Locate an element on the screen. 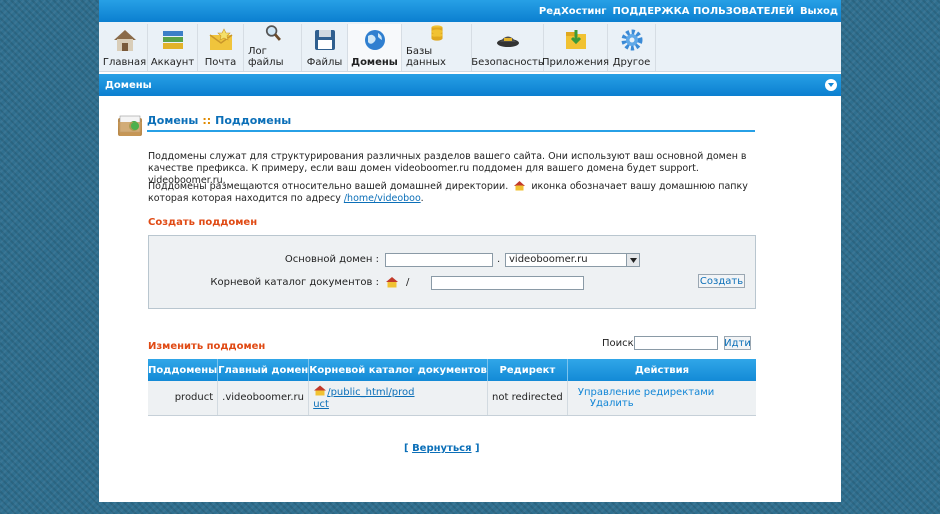 This screenshot has width=940, height=514. toolbar-apps: Приложения is located at coordinates (575, 47).